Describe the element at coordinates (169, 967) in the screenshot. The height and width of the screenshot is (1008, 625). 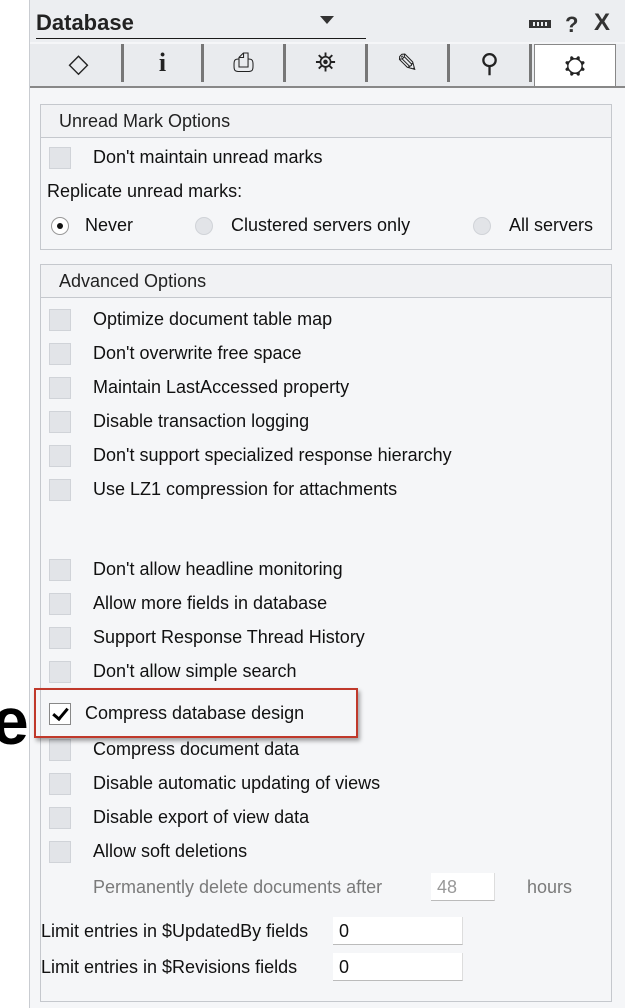
I see `revisions-label: Limit entries in $Revisions fields` at that location.